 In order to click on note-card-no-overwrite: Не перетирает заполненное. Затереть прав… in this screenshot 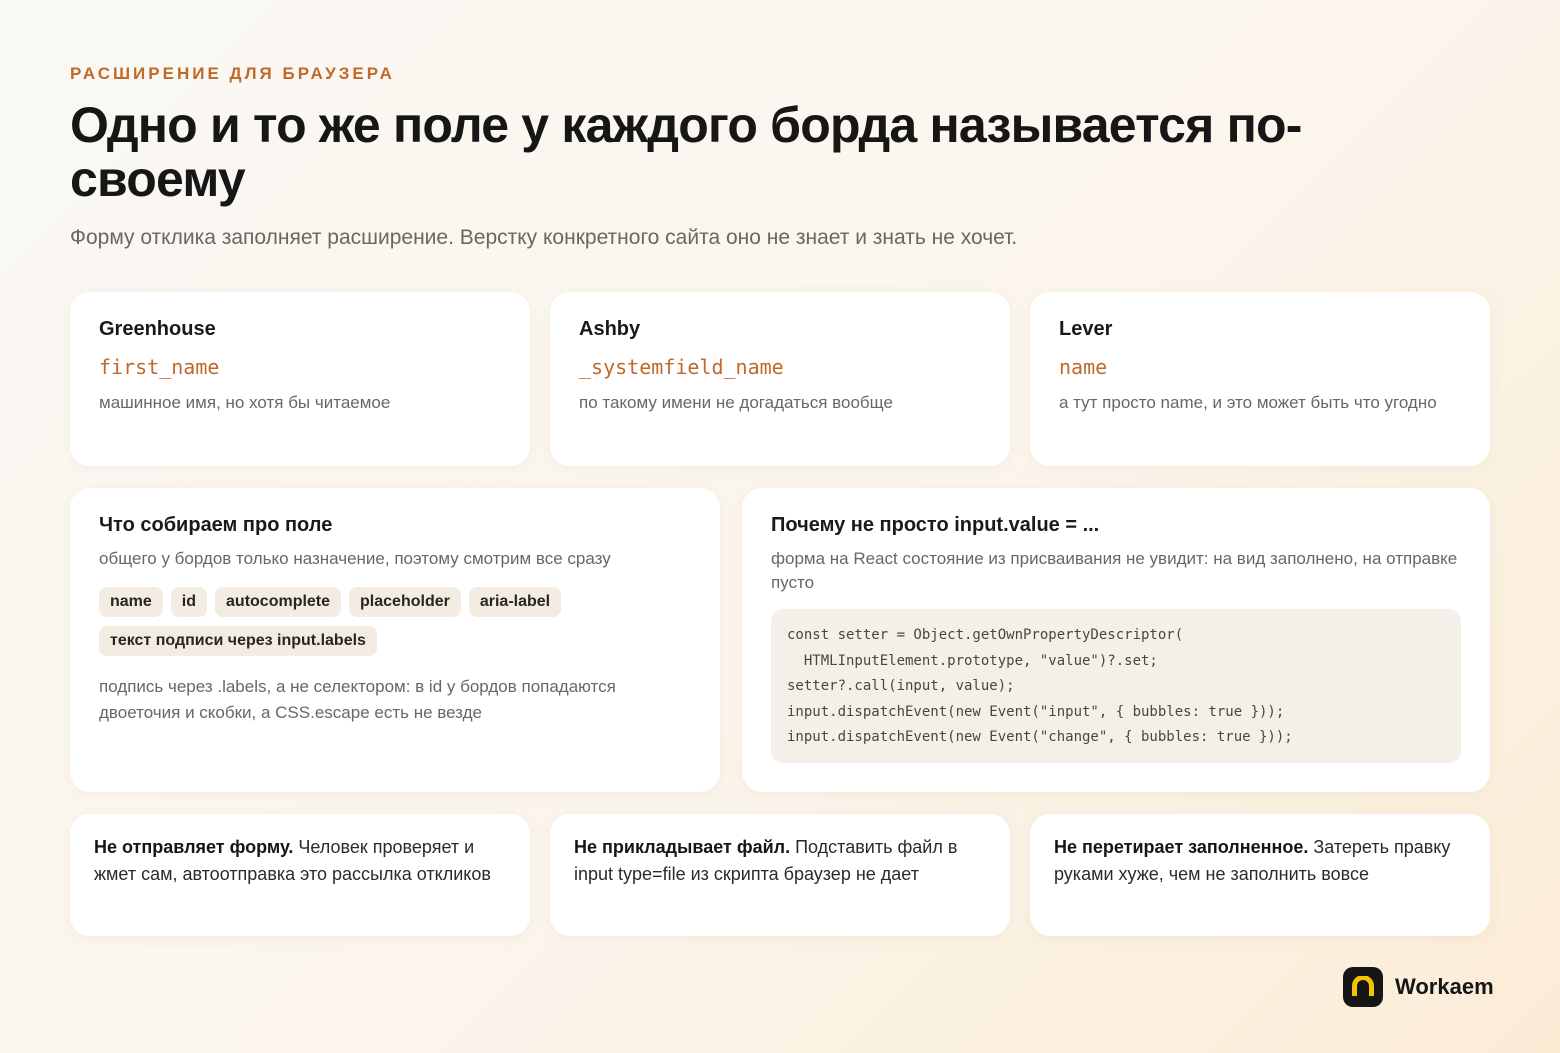, I will do `click(1260, 875)`.